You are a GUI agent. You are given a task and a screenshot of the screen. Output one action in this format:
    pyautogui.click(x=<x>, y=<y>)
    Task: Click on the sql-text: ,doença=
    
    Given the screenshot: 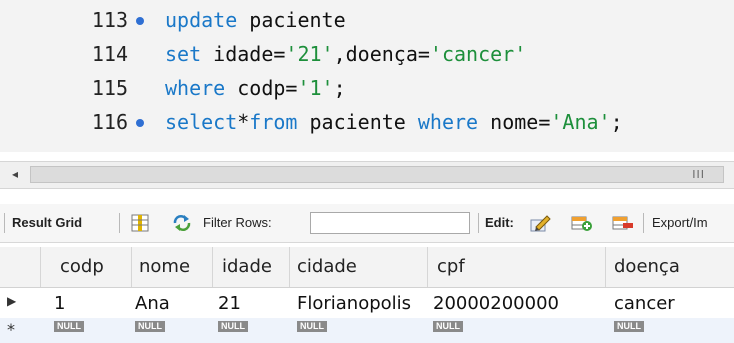 What is the action you would take?
    pyautogui.click(x=381, y=54)
    